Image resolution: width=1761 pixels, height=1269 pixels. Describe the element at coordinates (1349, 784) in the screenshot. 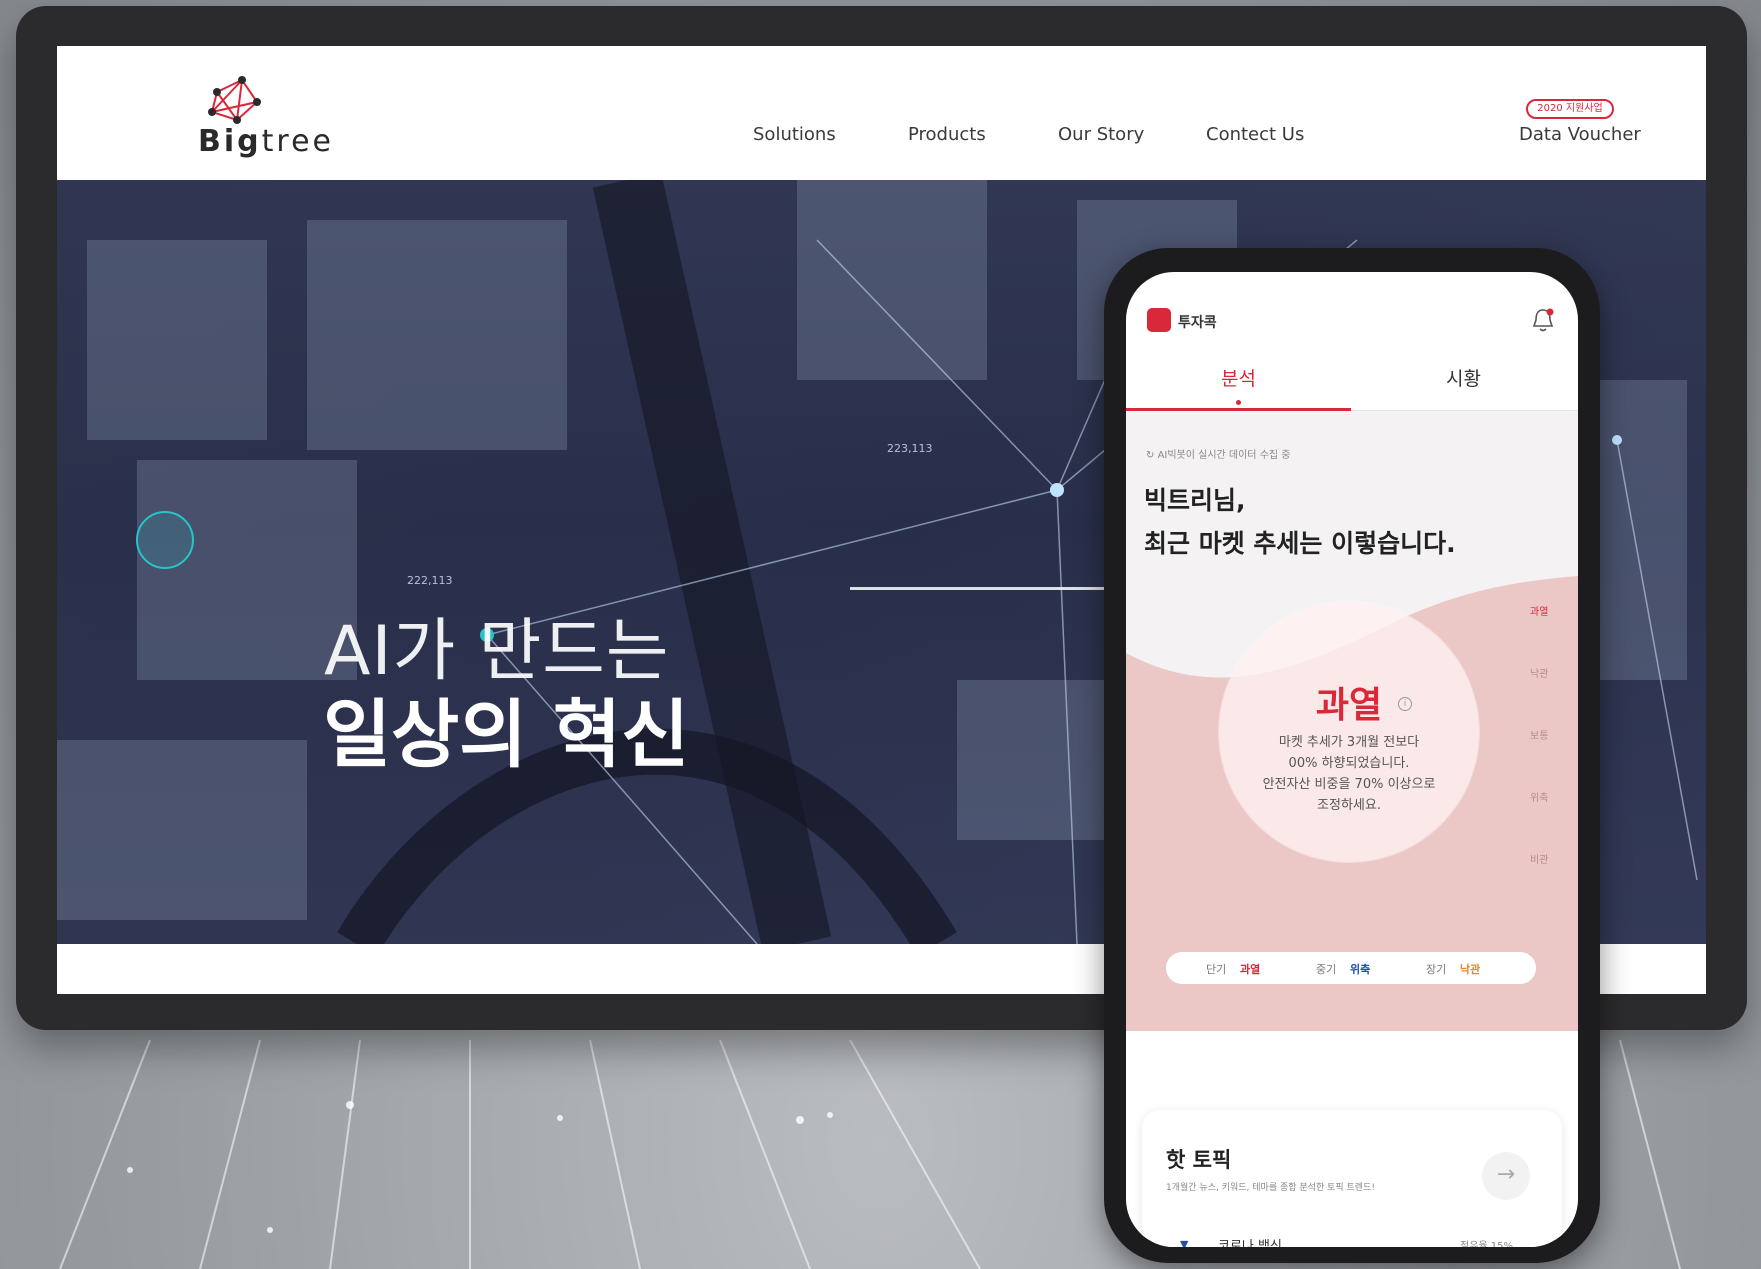

I see `message-line-3: 안전자산 비중을 70% 이상으로` at that location.